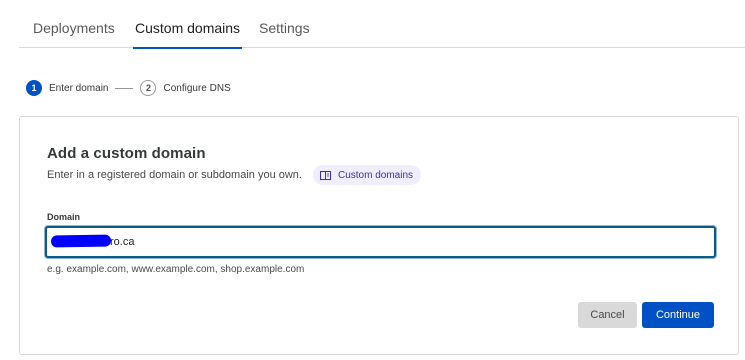 The width and height of the screenshot is (745, 360). Describe the element at coordinates (79, 88) in the screenshot. I see `step-1-label: Enter domain` at that location.